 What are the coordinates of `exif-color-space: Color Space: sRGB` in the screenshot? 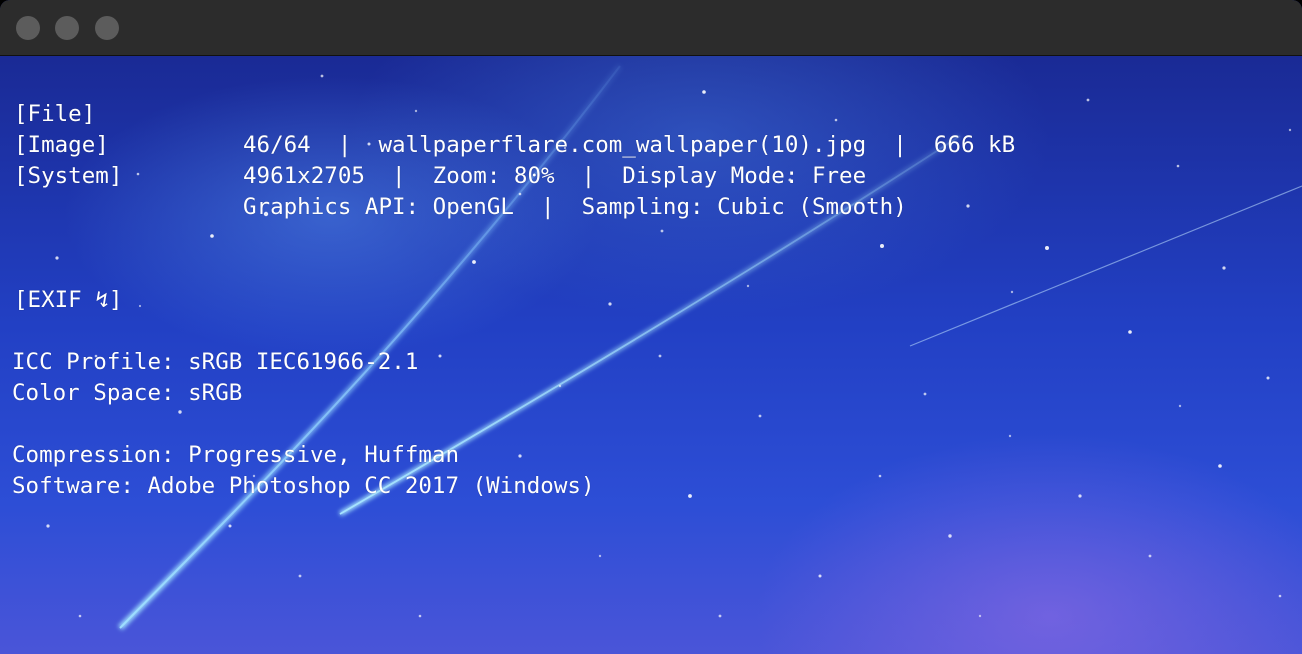 It's located at (127, 393).